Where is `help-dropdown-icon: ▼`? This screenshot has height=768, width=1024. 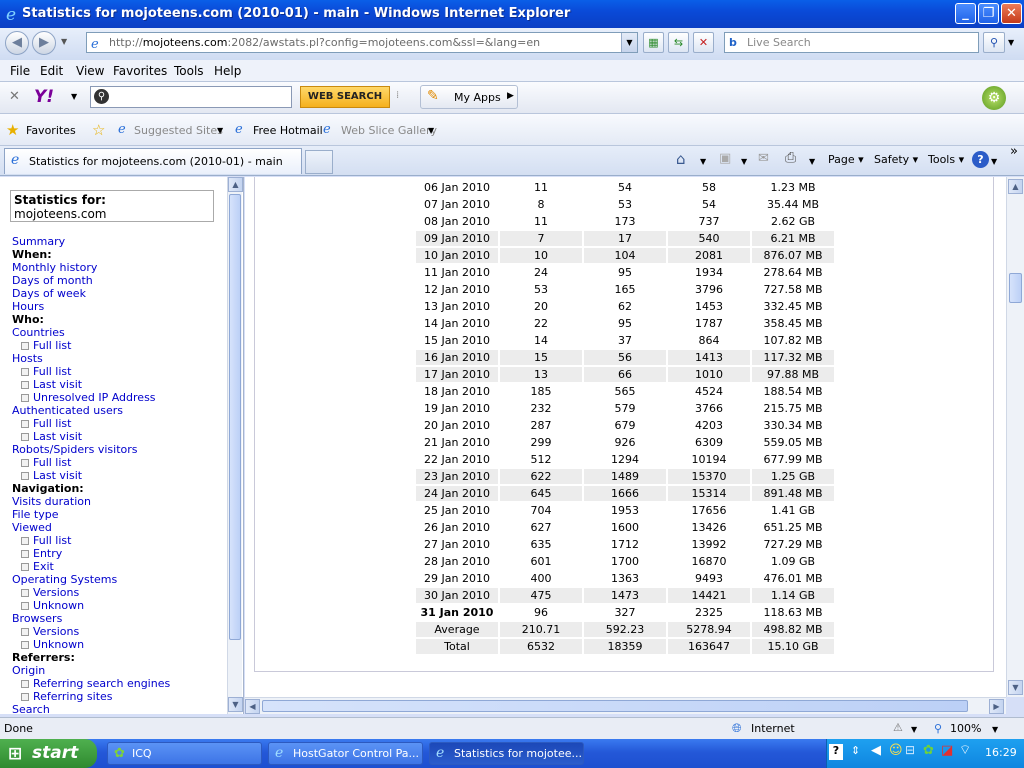 help-dropdown-icon: ▼ is located at coordinates (994, 161).